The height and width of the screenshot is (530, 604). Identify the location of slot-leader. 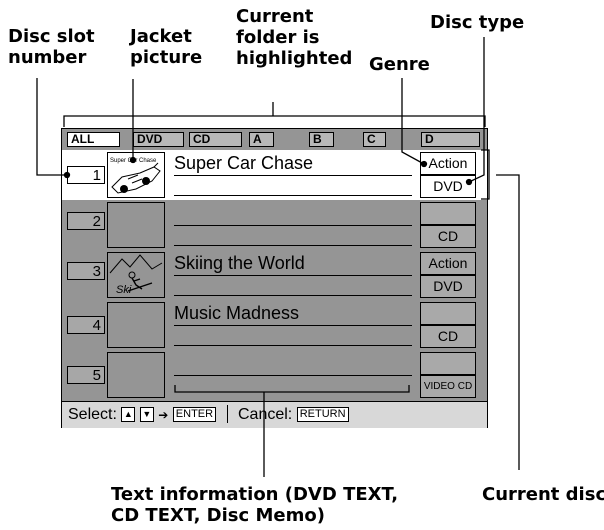
(51, 127).